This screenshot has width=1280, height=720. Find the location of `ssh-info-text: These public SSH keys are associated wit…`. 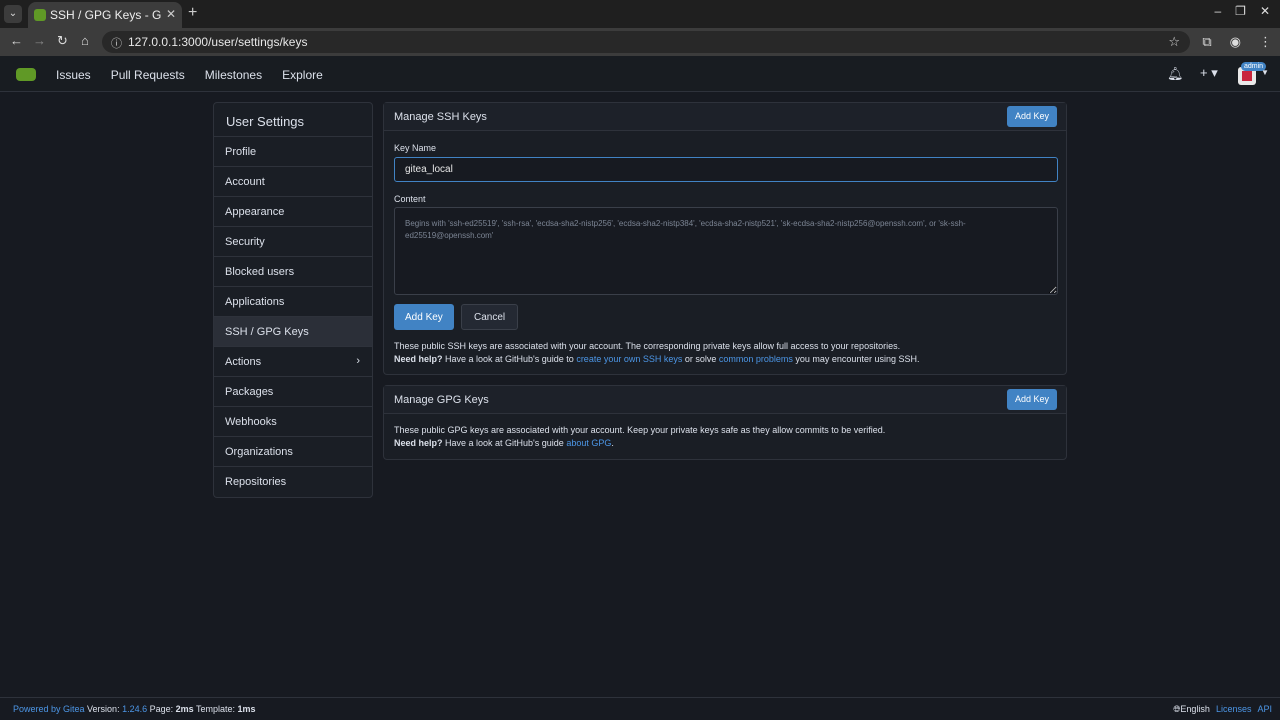

ssh-info-text: These public SSH keys are associated wit… is located at coordinates (647, 346).